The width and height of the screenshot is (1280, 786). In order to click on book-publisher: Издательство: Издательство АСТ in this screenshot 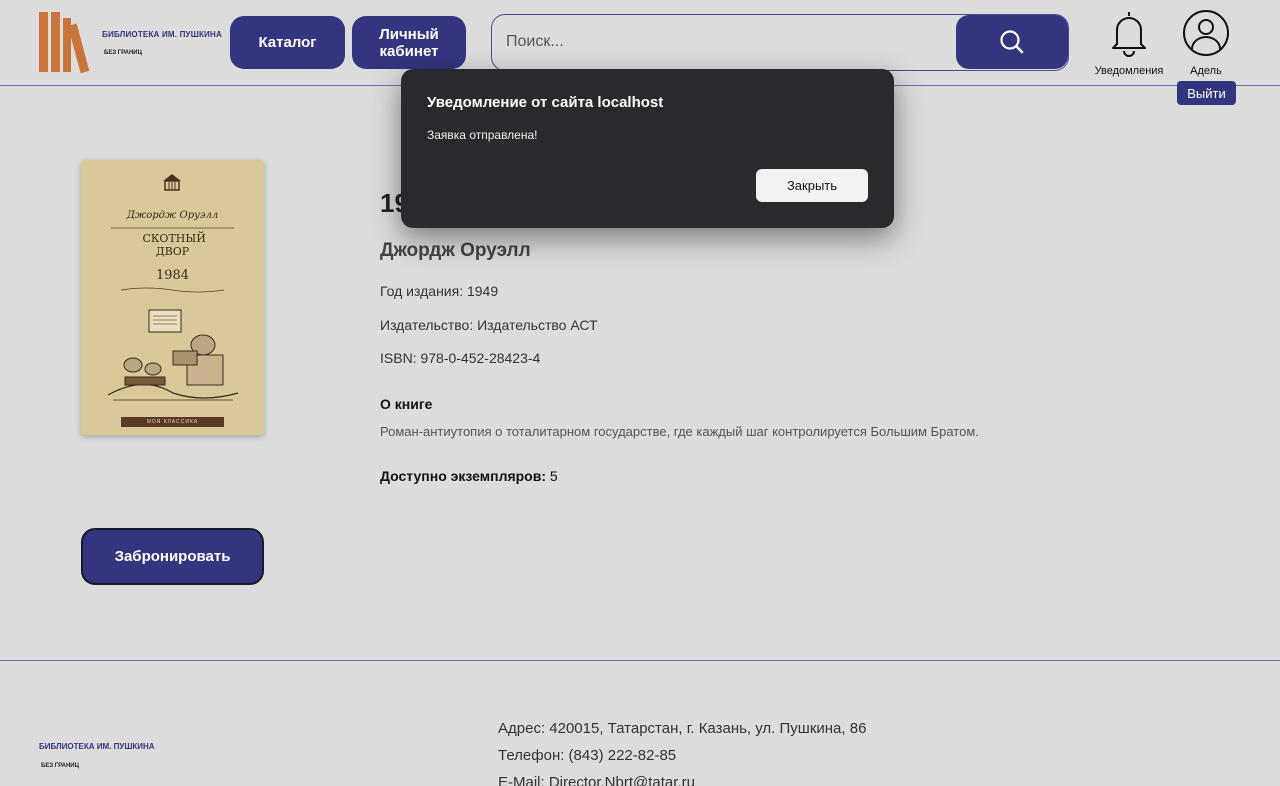, I will do `click(489, 325)`.